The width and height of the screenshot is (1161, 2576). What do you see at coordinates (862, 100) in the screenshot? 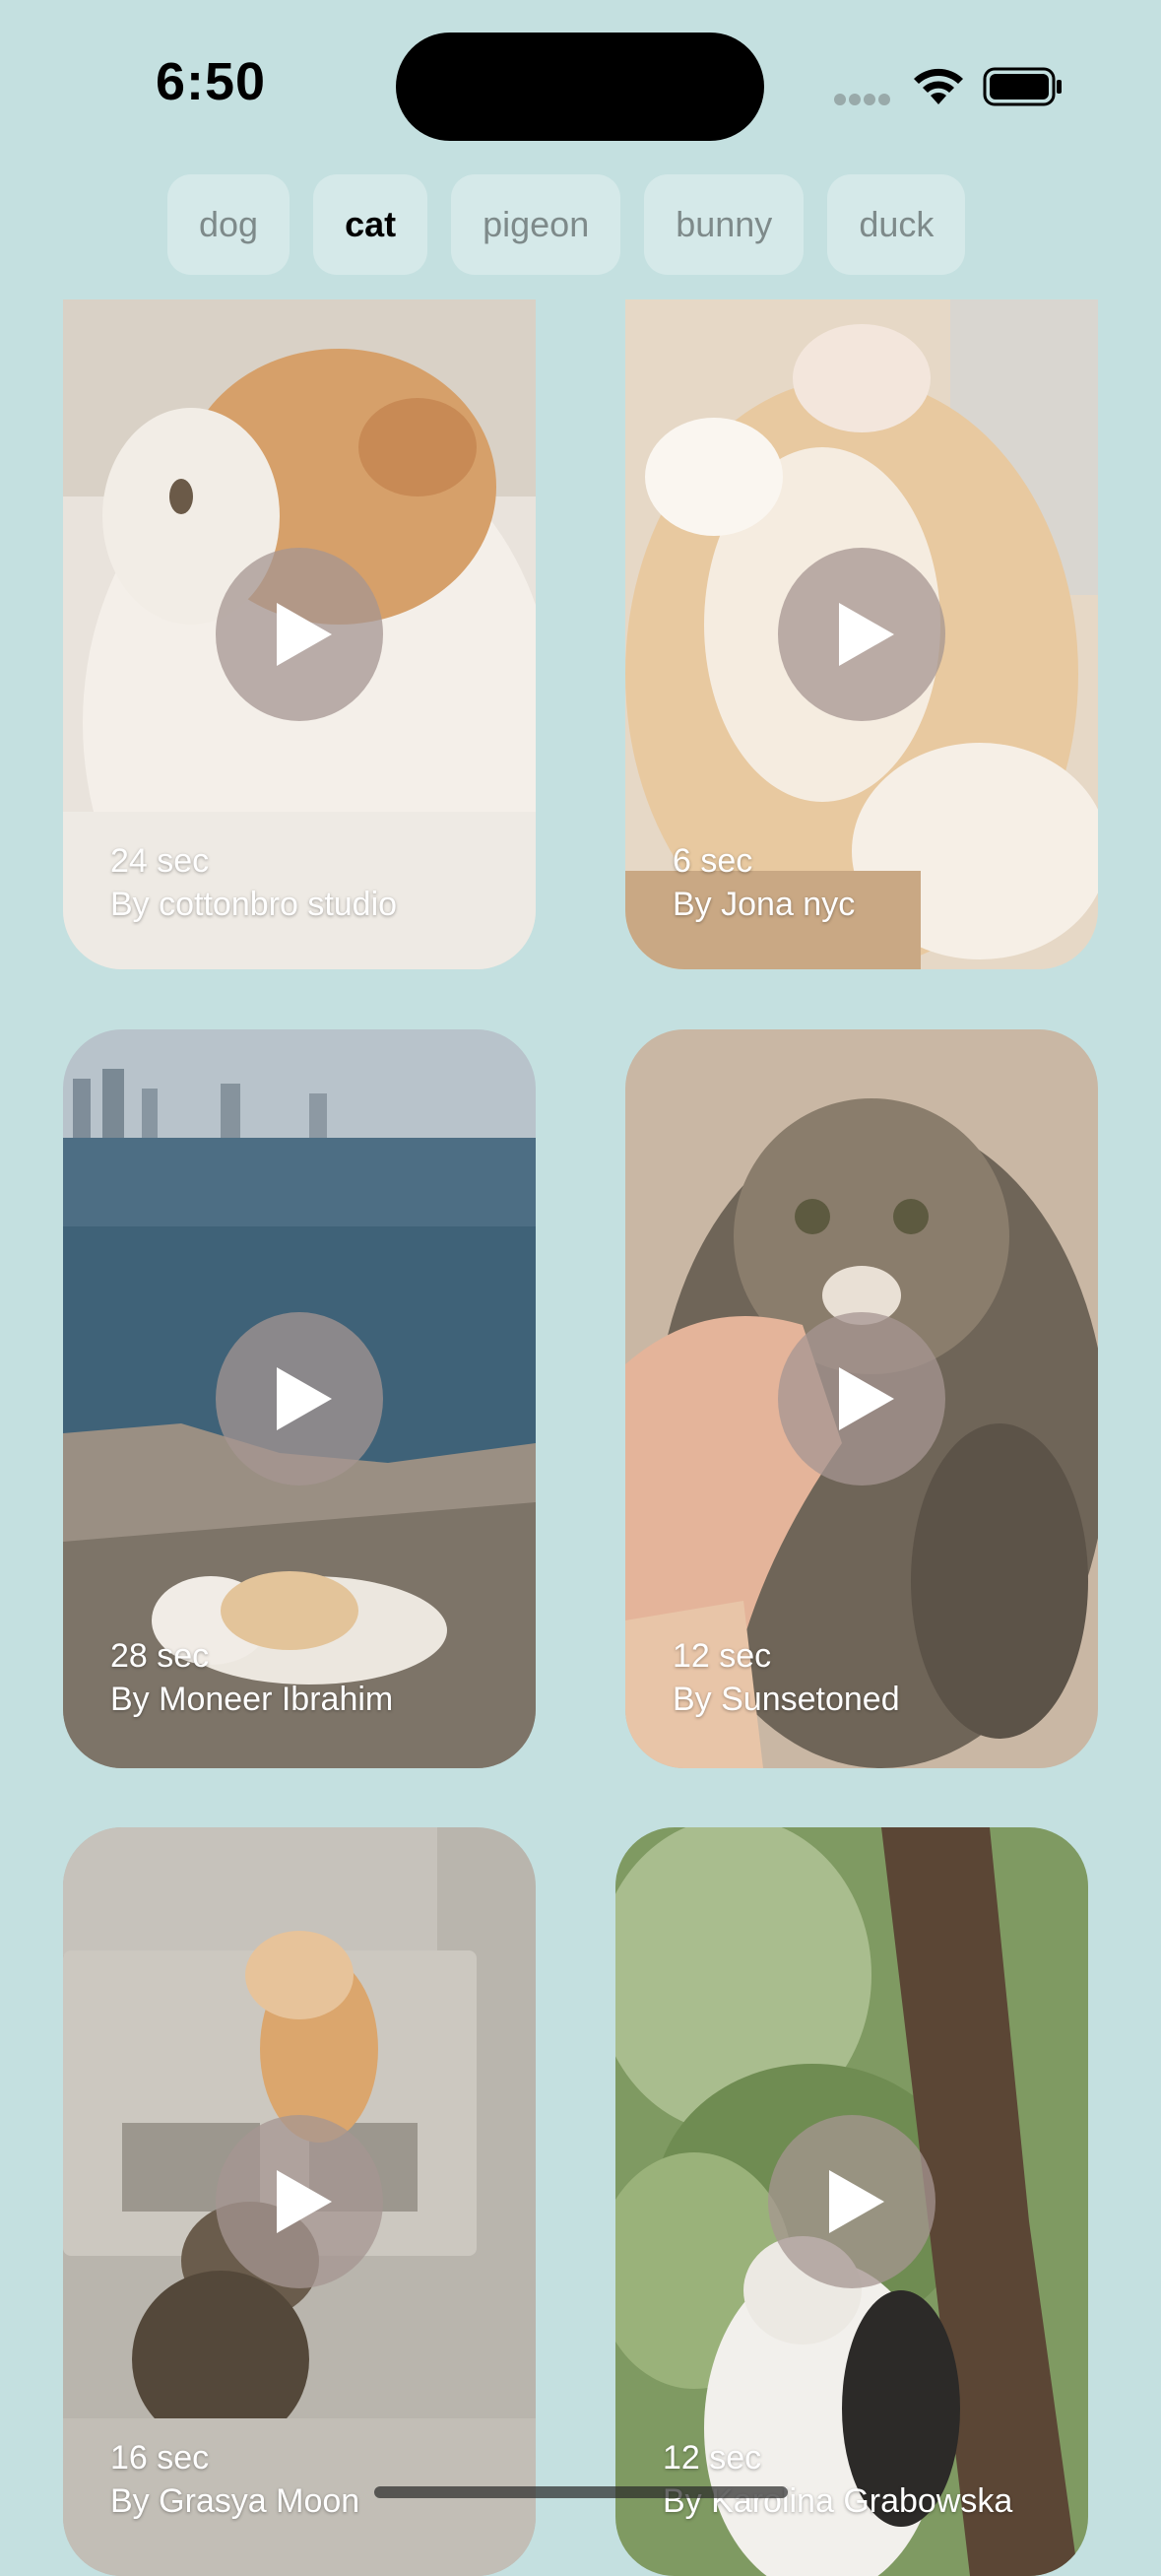
I see `cellular-signal-icon` at bounding box center [862, 100].